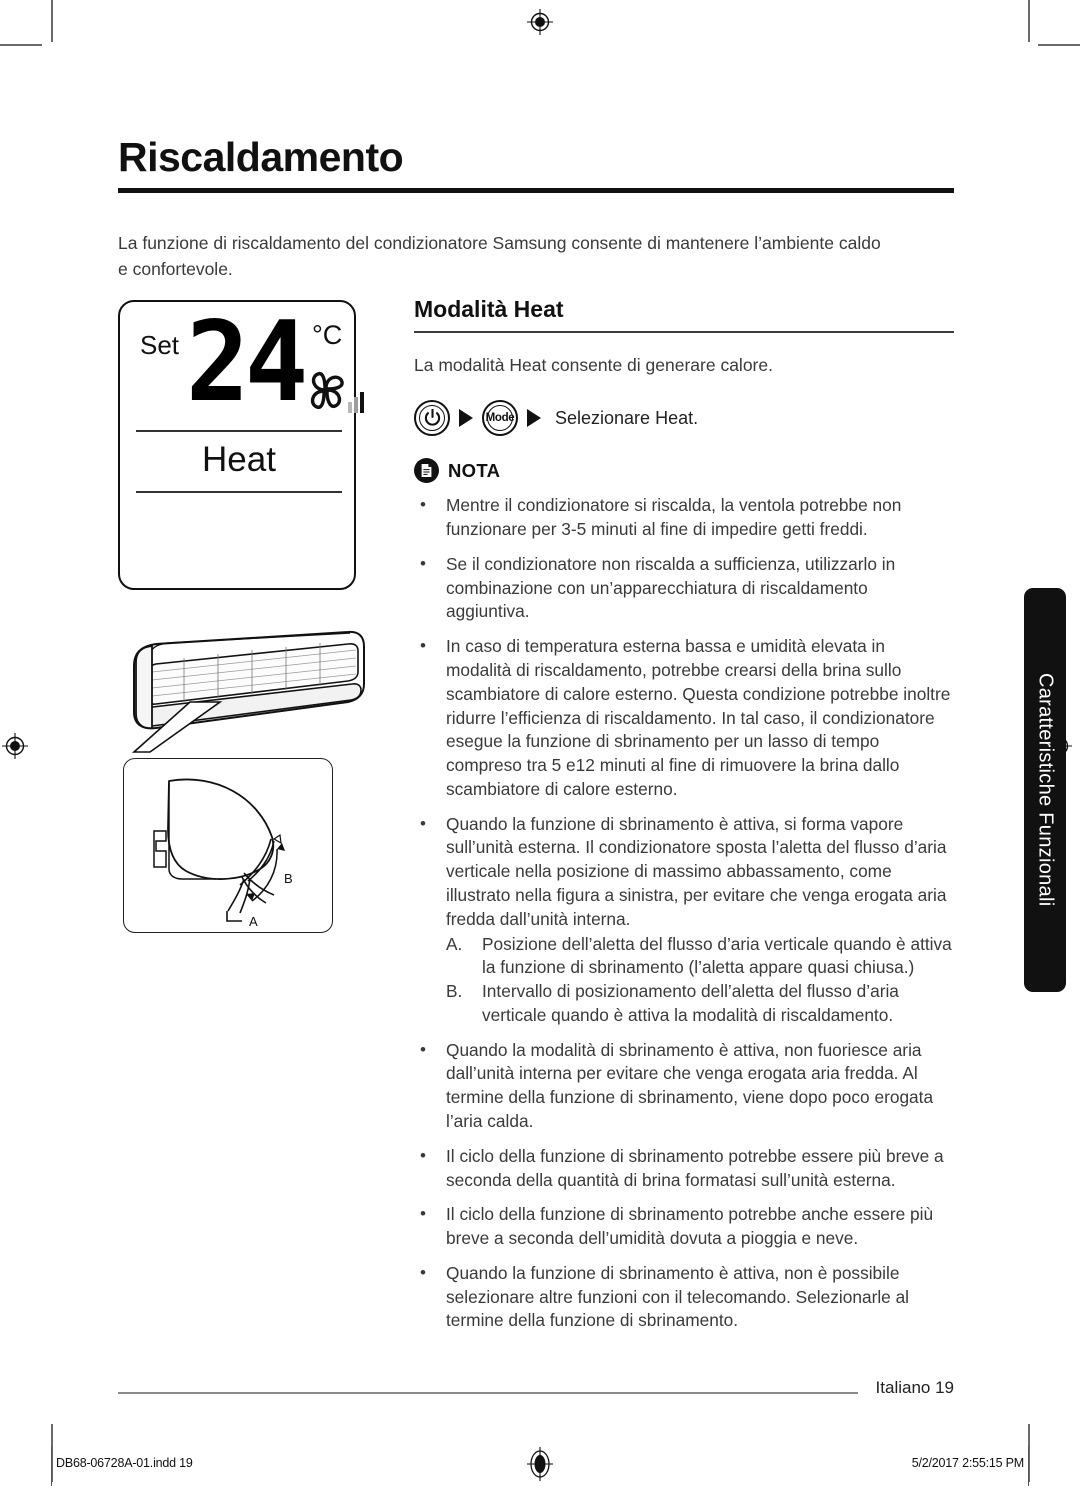 This screenshot has height=1491, width=1080. What do you see at coordinates (540, 22) in the screenshot?
I see `registration-mark-top` at bounding box center [540, 22].